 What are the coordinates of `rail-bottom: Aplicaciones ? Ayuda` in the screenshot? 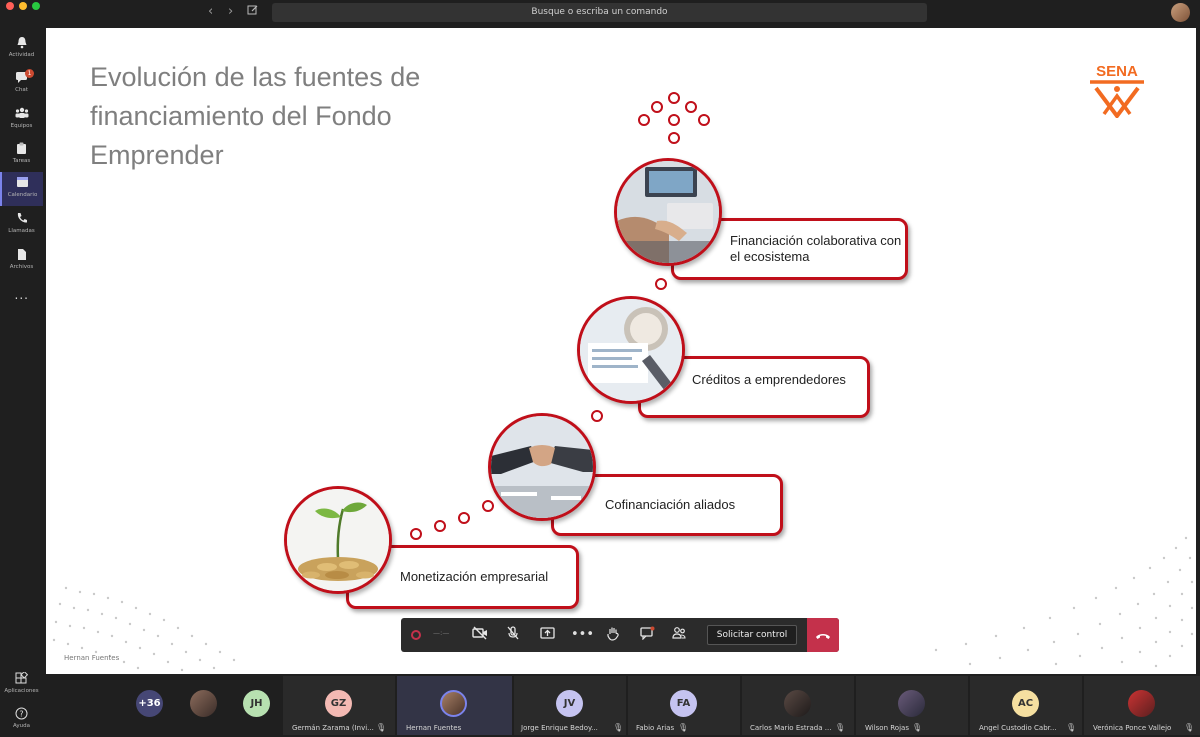 It's located at (21, 701).